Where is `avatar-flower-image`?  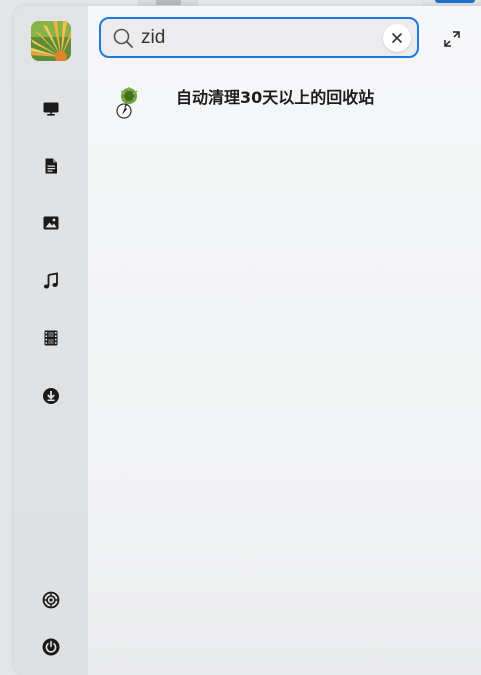
avatar-flower-image is located at coordinates (51, 41).